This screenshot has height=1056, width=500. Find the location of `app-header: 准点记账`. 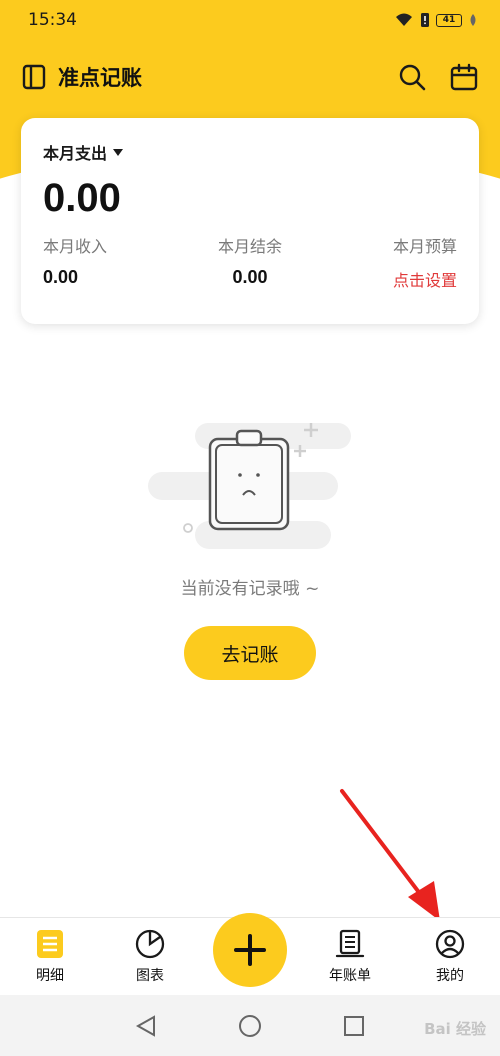

app-header: 准点记账 is located at coordinates (250, 77).